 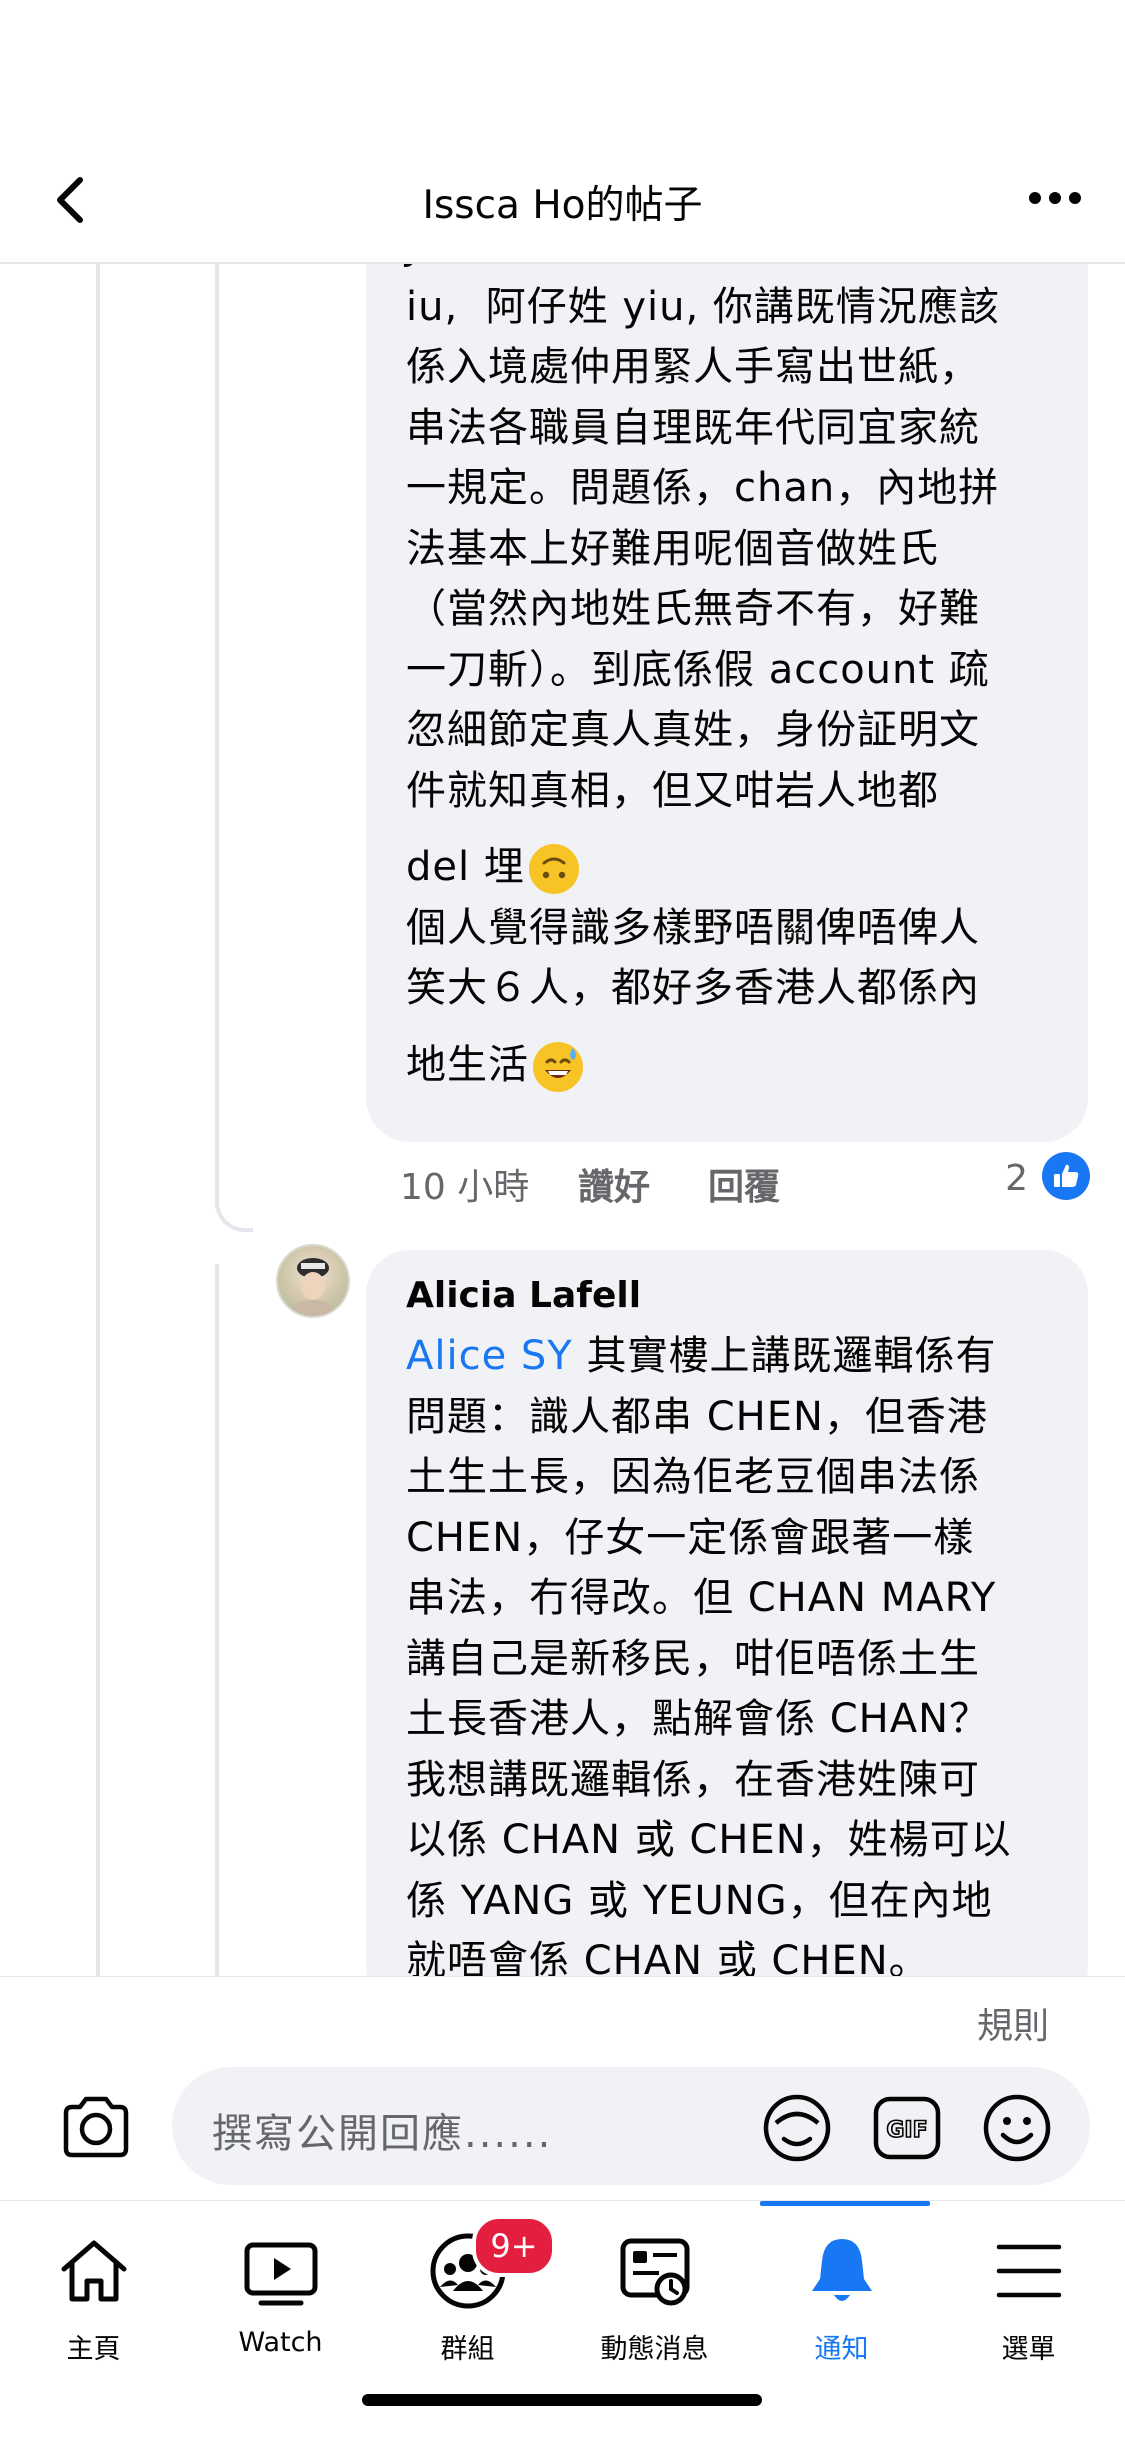 I want to click on comment-meta: 10 小時 讚好 回覆 2, so click(x=745, y=1182).